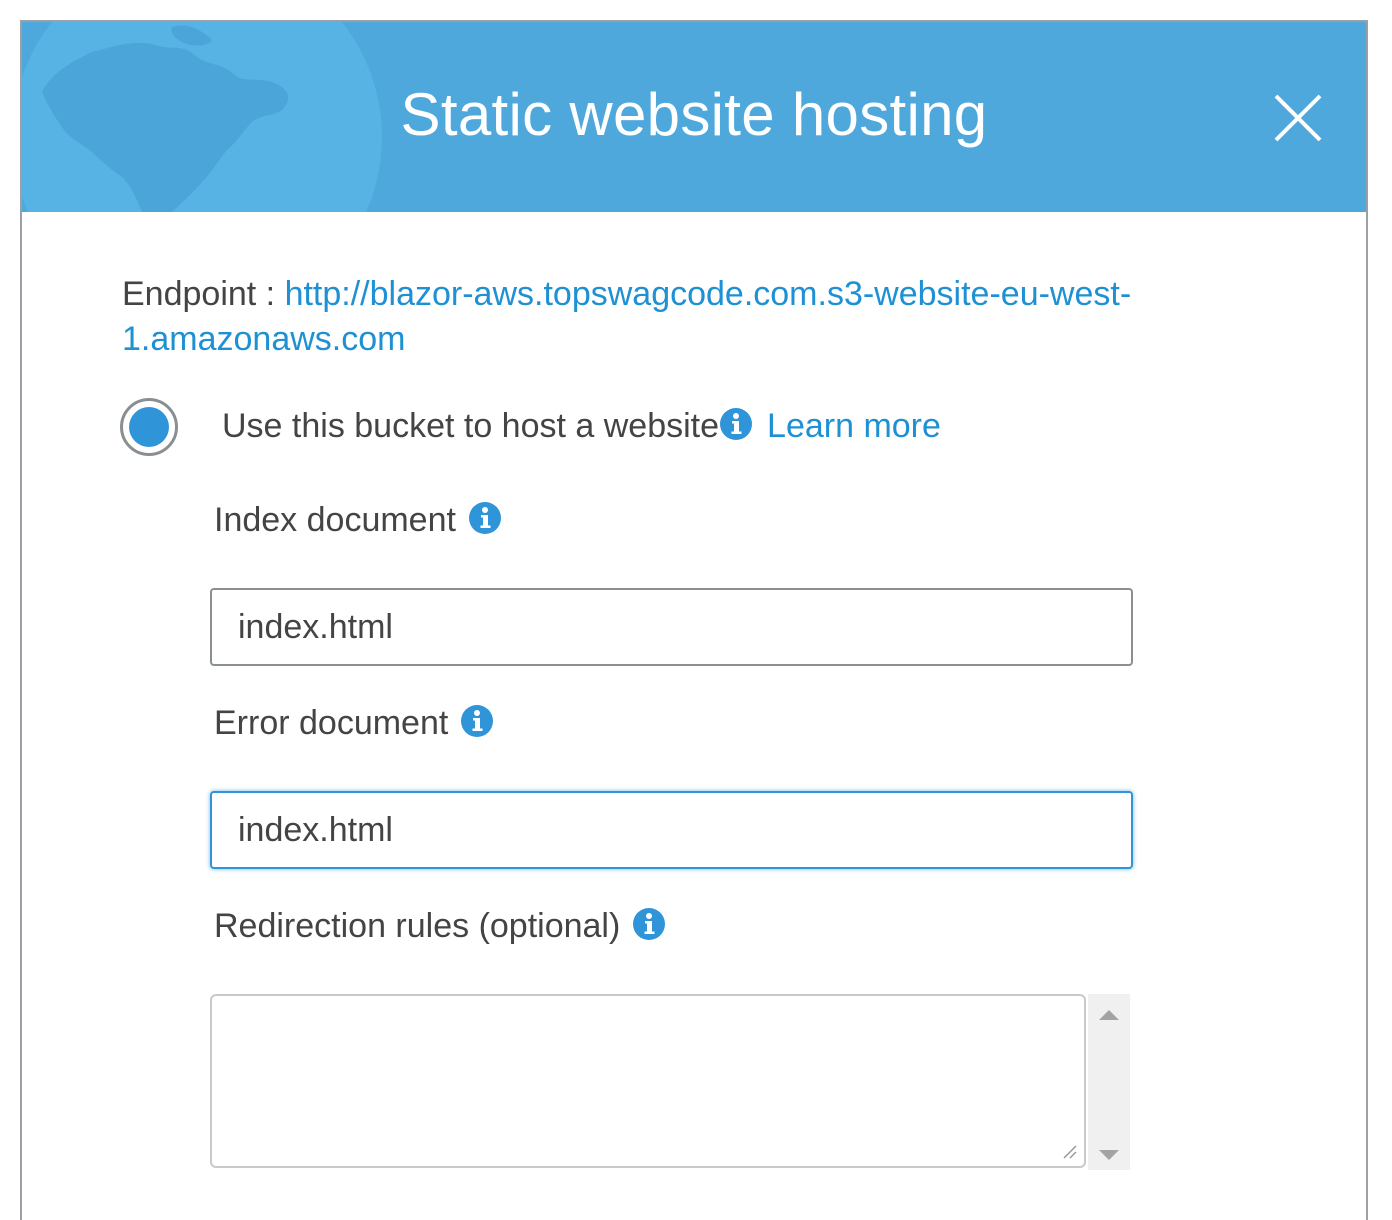  Describe the element at coordinates (671, 830) in the screenshot. I see `error-document-input` at that location.